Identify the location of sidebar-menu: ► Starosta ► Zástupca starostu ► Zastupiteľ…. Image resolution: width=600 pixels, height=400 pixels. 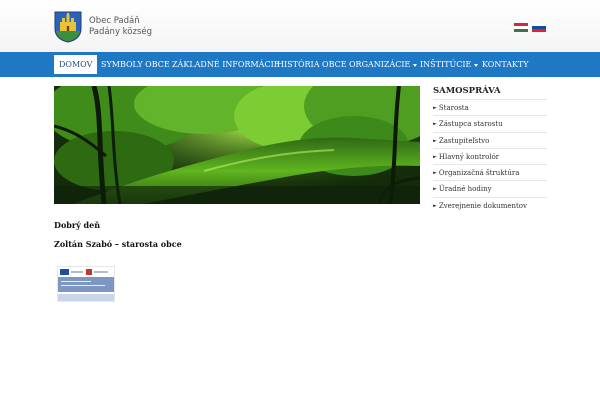
(490, 156).